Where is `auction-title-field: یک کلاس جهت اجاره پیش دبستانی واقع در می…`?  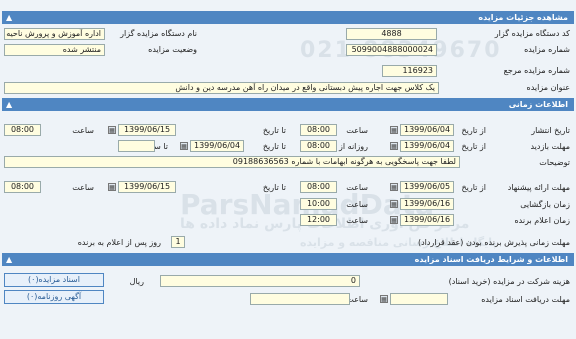 auction-title-field: یک کلاس جهت اجاره پیش دبستانی واقع در می… is located at coordinates (221, 88).